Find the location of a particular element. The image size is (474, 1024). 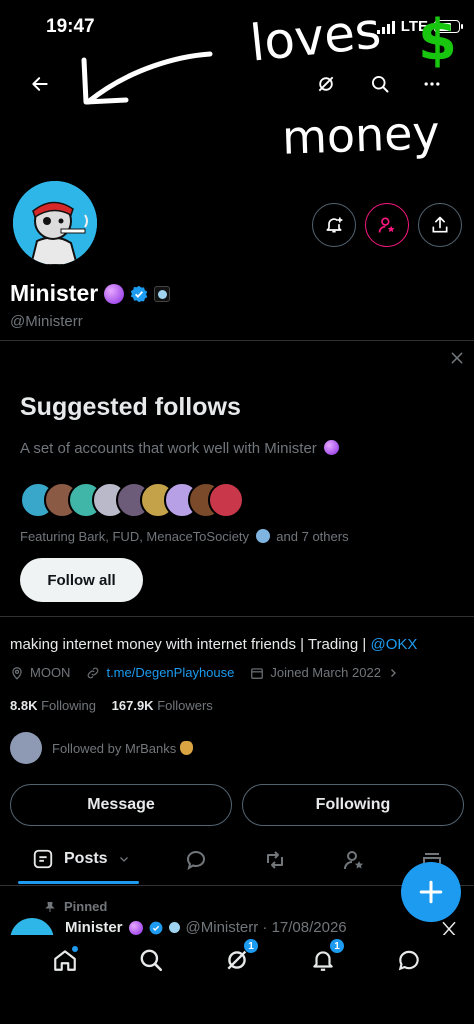

status-time: 19:47 is located at coordinates (70, 26).